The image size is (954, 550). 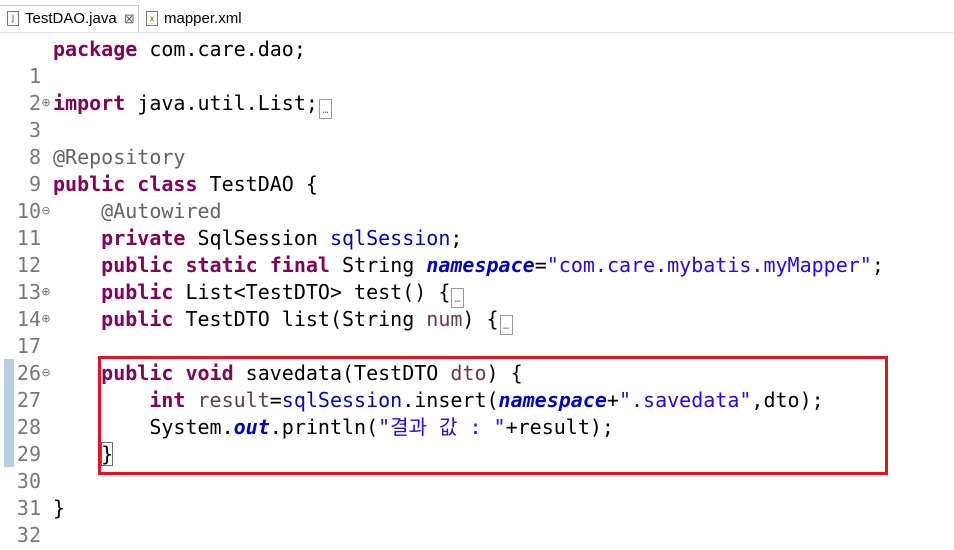 What do you see at coordinates (477, 521) in the screenshot?
I see `code-line: 32 }` at bounding box center [477, 521].